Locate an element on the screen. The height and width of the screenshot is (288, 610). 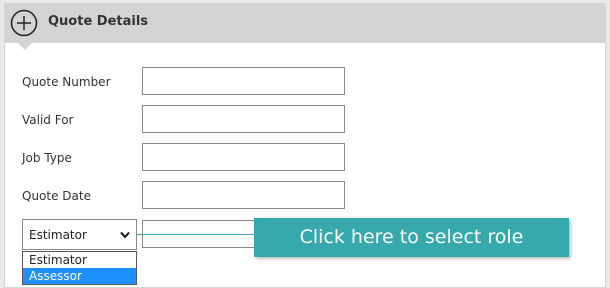
panel-header: Quote Details is located at coordinates (305, 23).